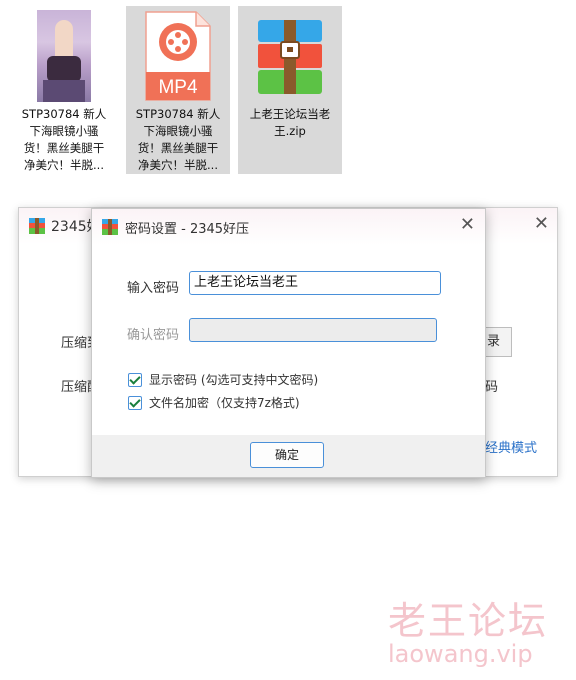 This screenshot has height=680, width=576. What do you see at coordinates (460, 654) in the screenshot?
I see `watermark-url: laowang.vip` at bounding box center [460, 654].